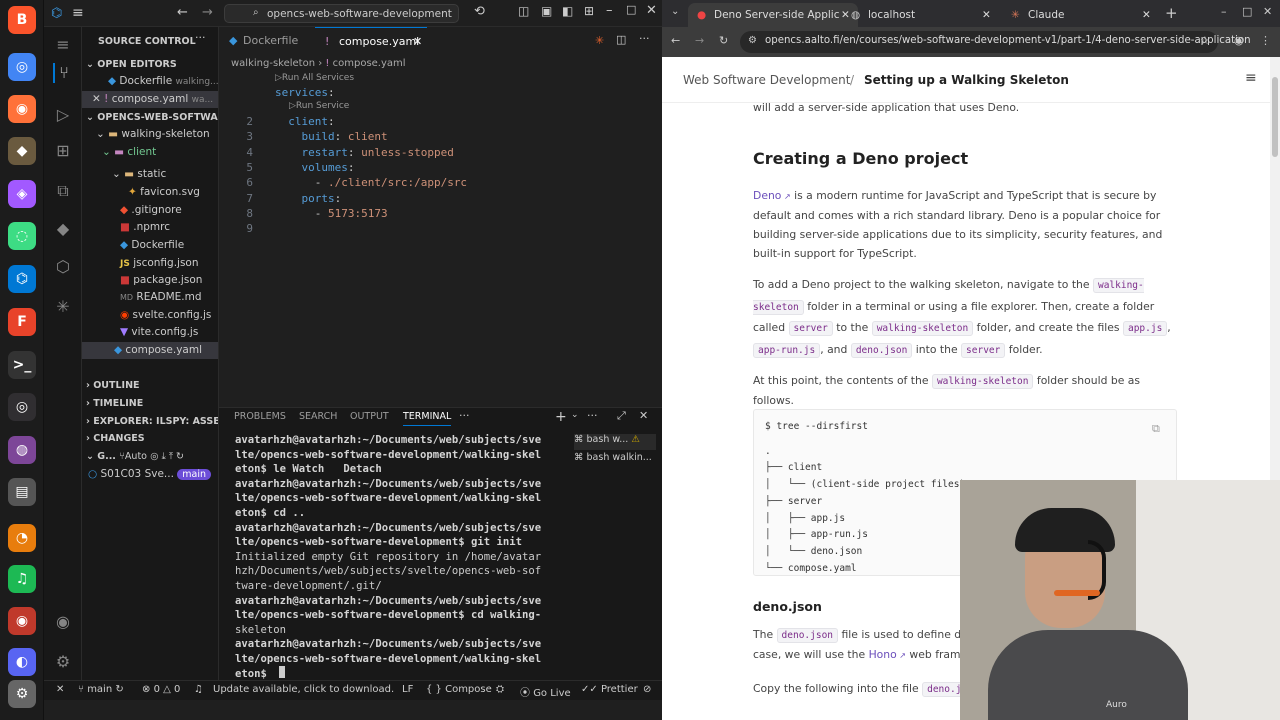 This screenshot has height=720, width=1280. I want to click on terminal-icon: >_, so click(22, 365).